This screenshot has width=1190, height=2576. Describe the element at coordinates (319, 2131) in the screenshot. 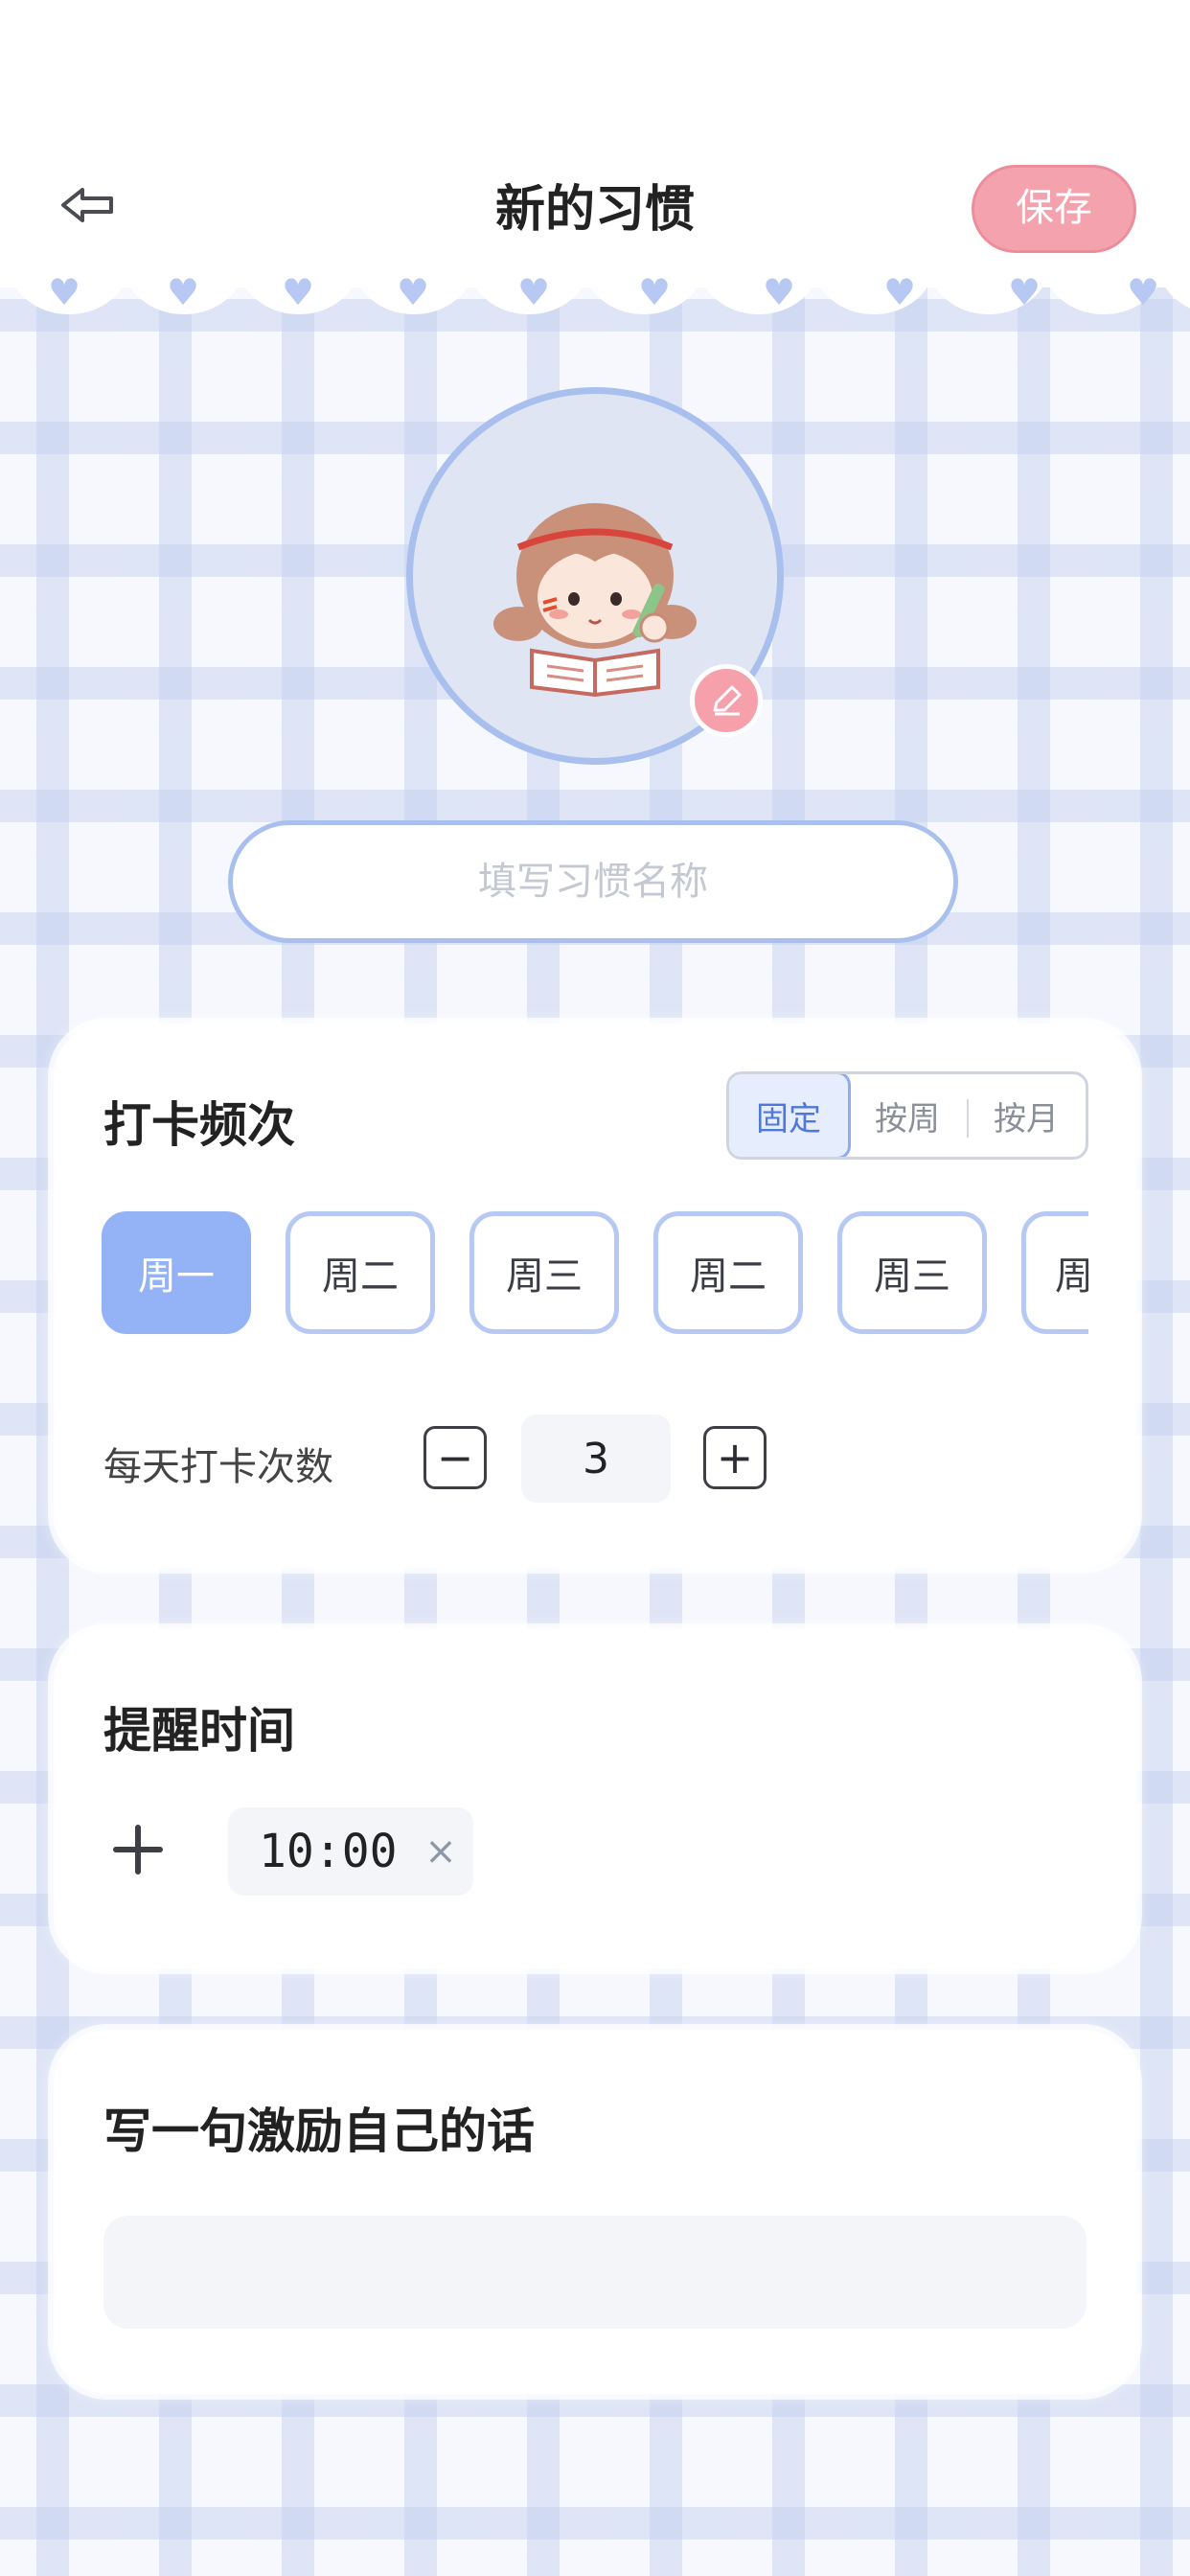

I see `motto-title: 写一句激励自己的话` at that location.